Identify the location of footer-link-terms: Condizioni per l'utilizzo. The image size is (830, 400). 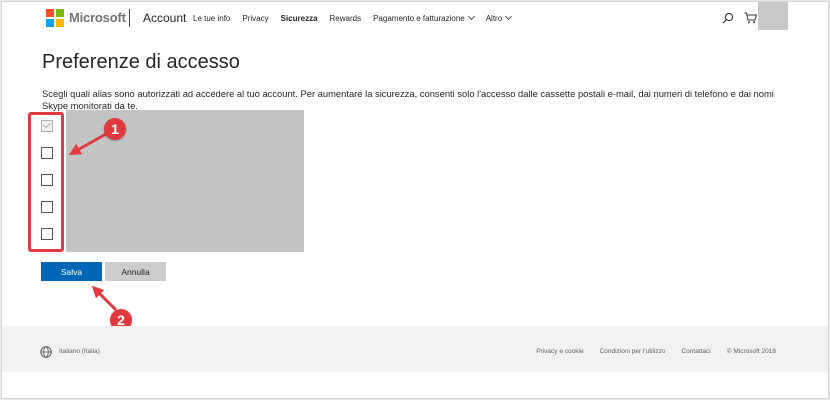
(633, 351).